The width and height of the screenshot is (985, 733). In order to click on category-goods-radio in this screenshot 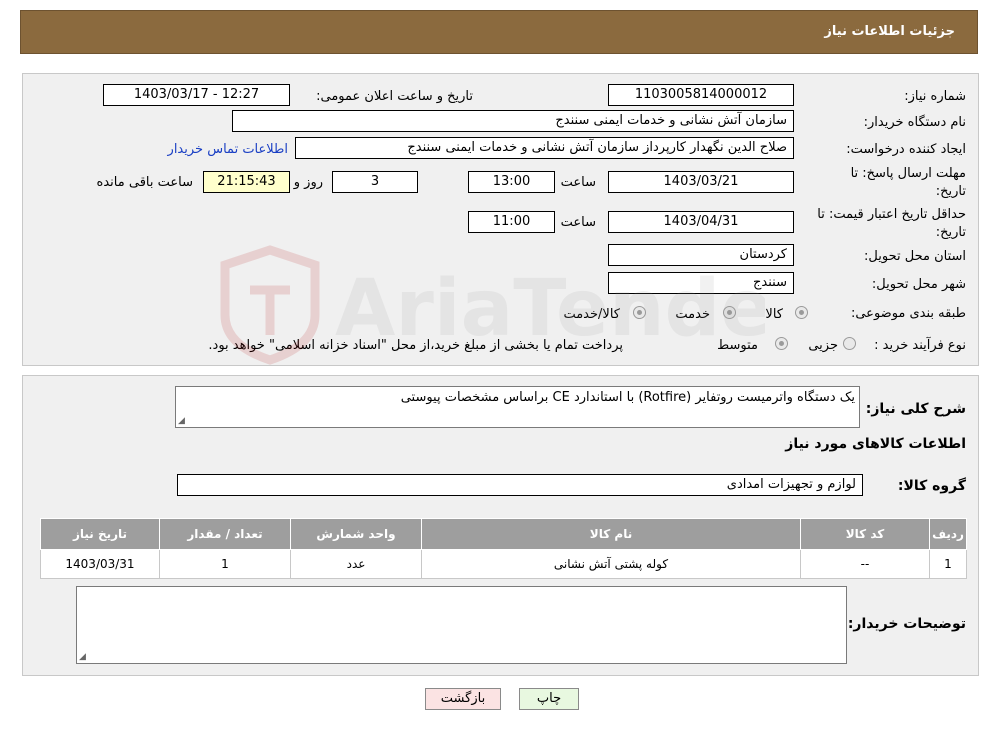, I will do `click(801, 312)`.